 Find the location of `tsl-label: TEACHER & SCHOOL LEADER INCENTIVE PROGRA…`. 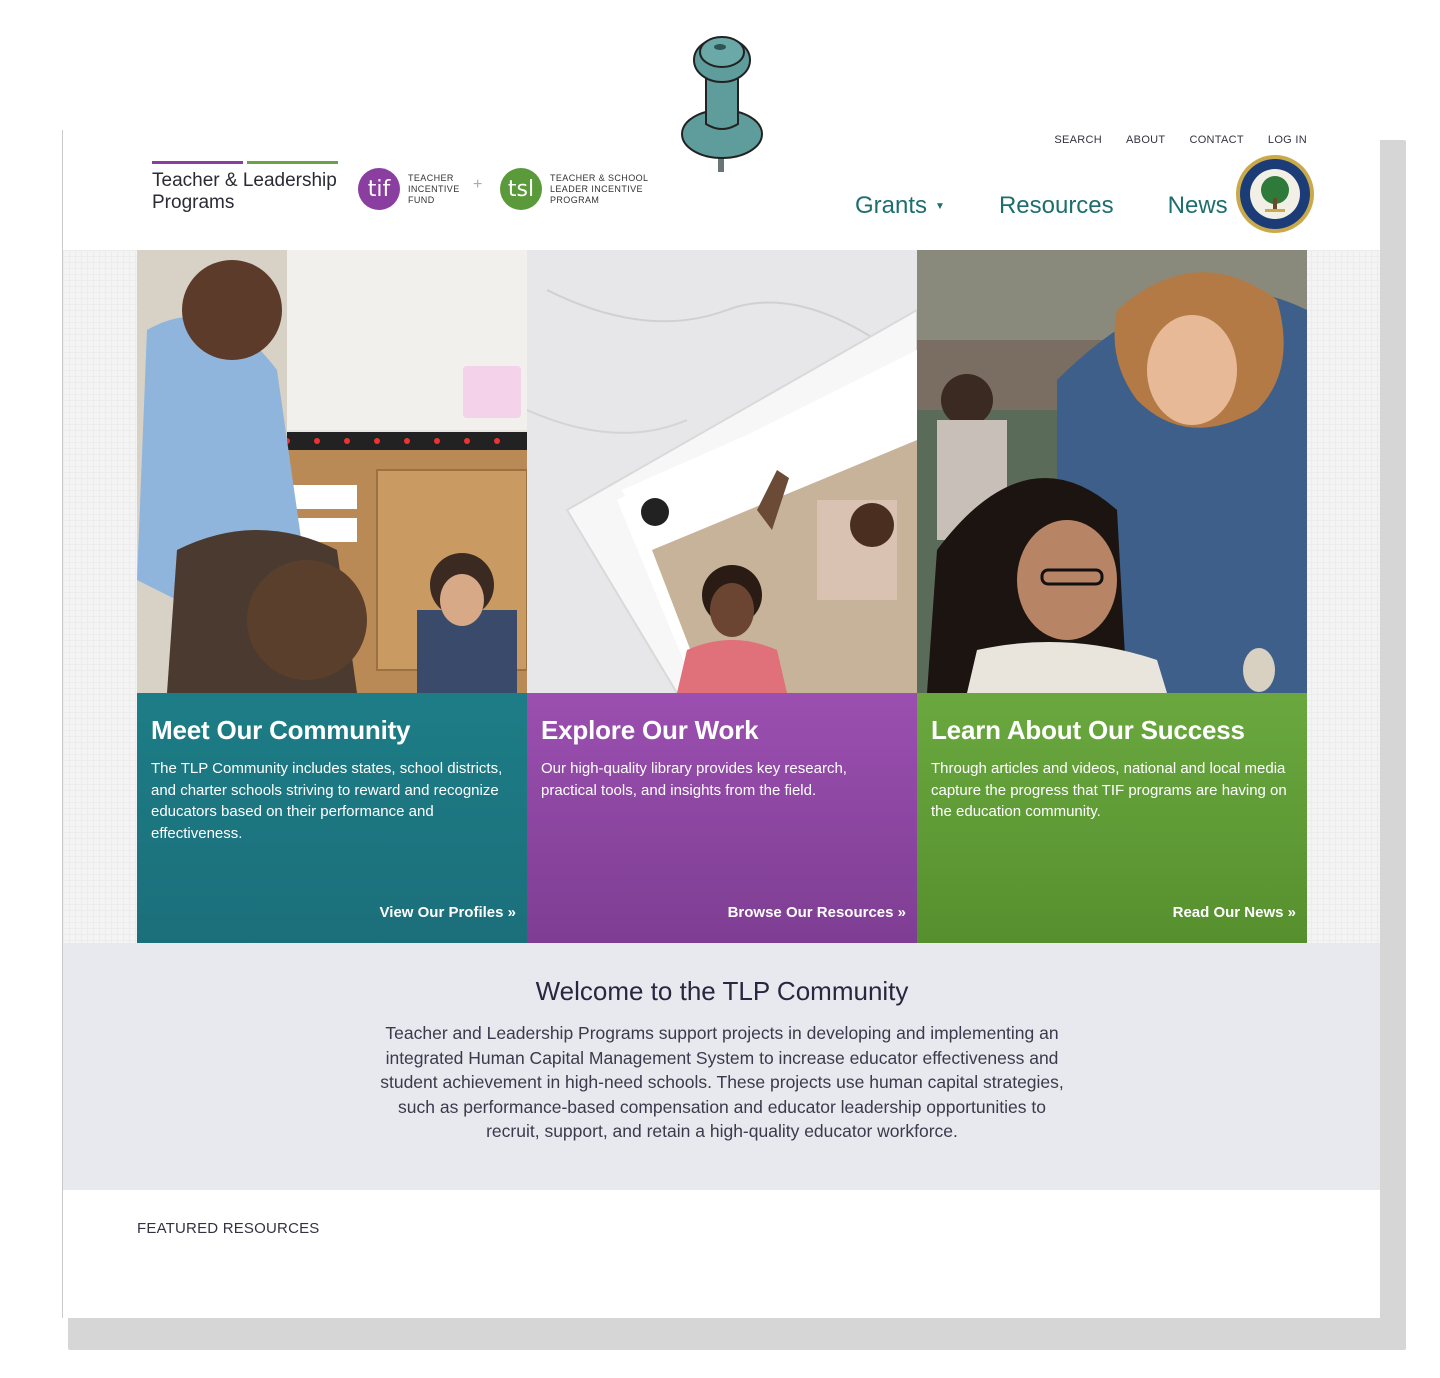

tsl-label: TEACHER & SCHOOL LEADER INCENTIVE PROGRA… is located at coordinates (599, 188).